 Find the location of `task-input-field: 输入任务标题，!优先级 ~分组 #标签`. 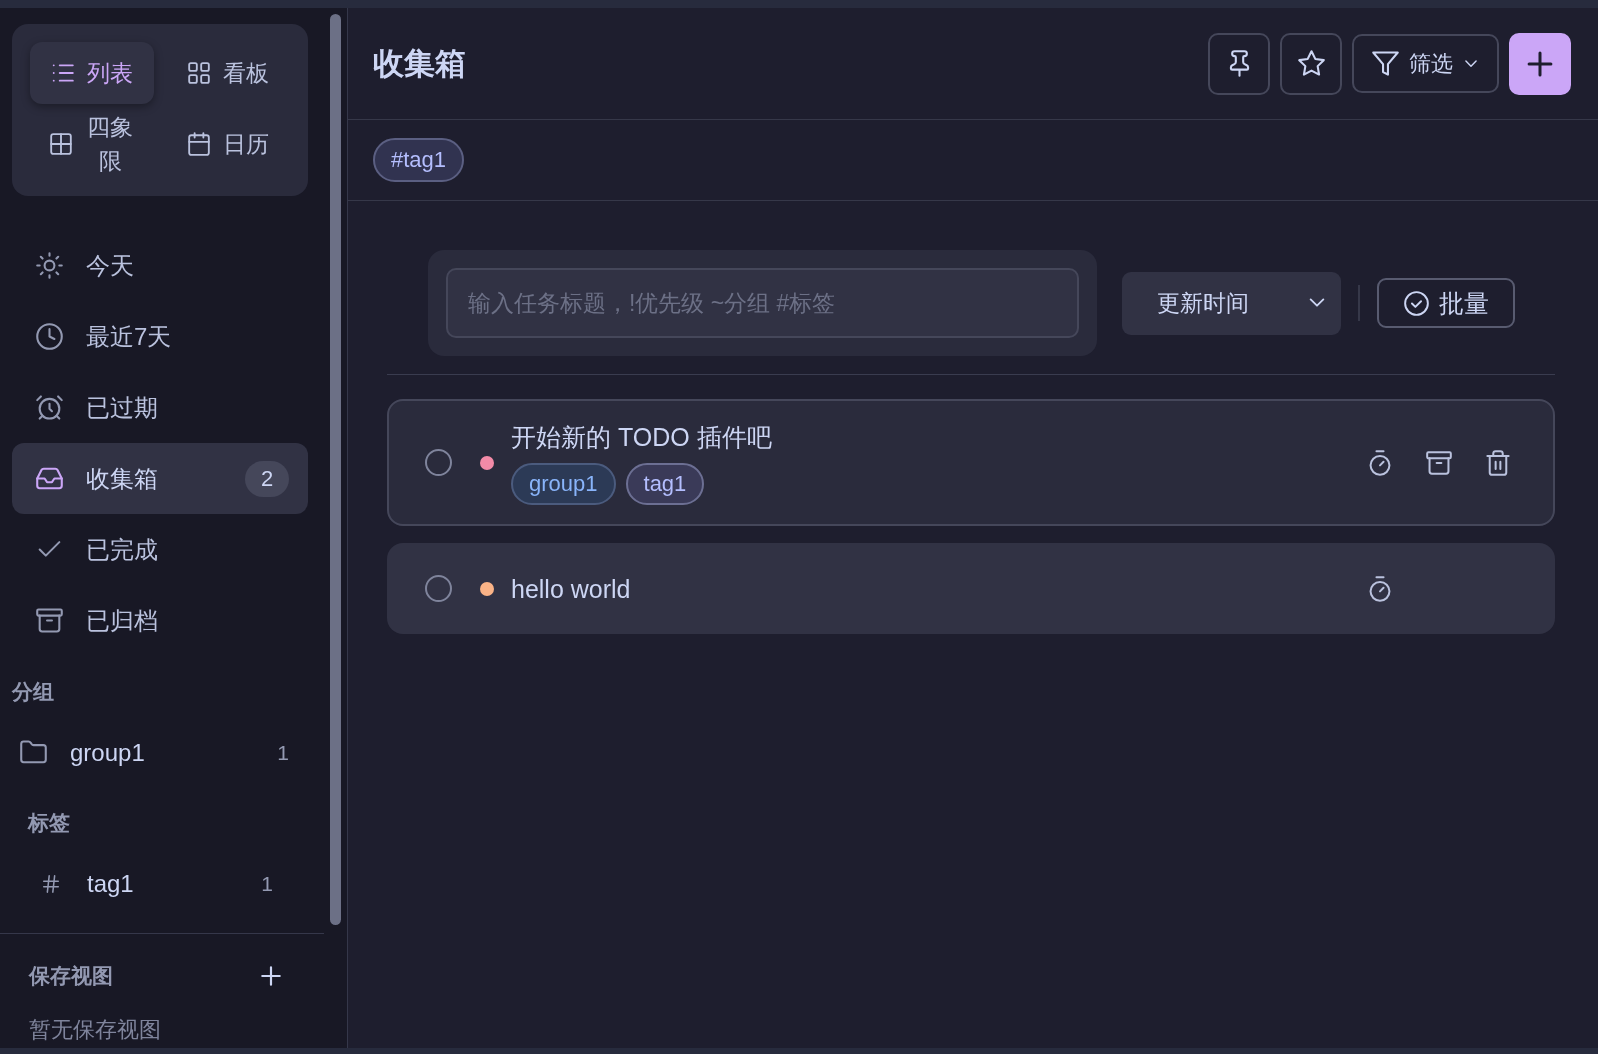

task-input-field: 输入任务标题，!优先级 ~分组 #标签 is located at coordinates (762, 303).